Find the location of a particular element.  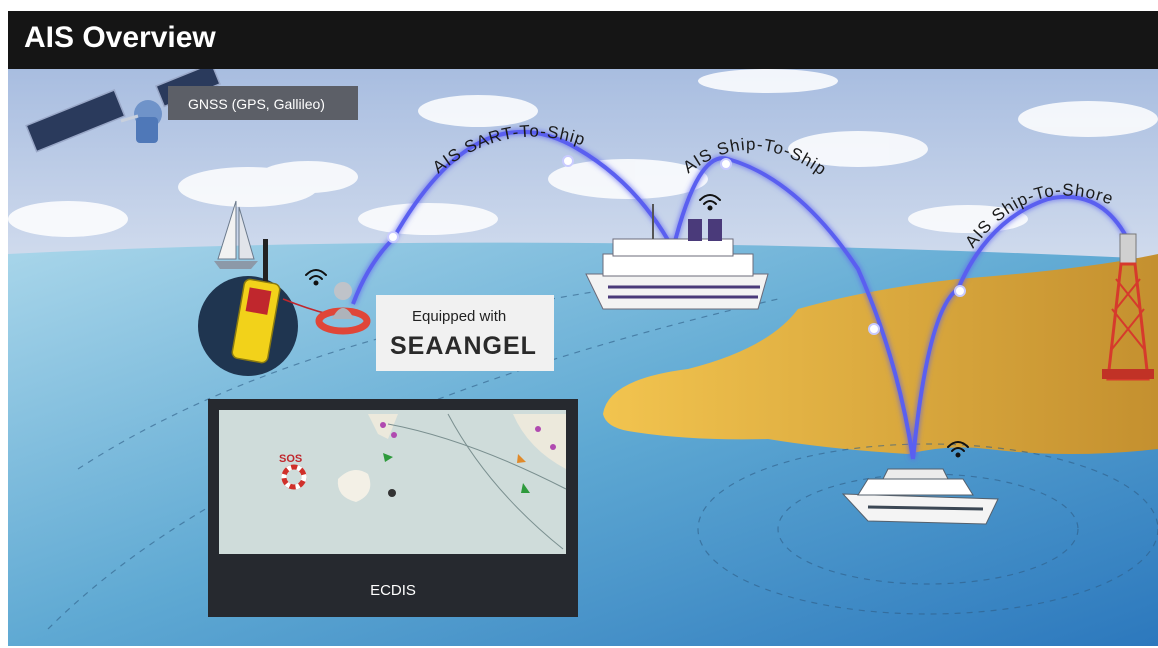

sos-label: SOS is located at coordinates (290, 459).